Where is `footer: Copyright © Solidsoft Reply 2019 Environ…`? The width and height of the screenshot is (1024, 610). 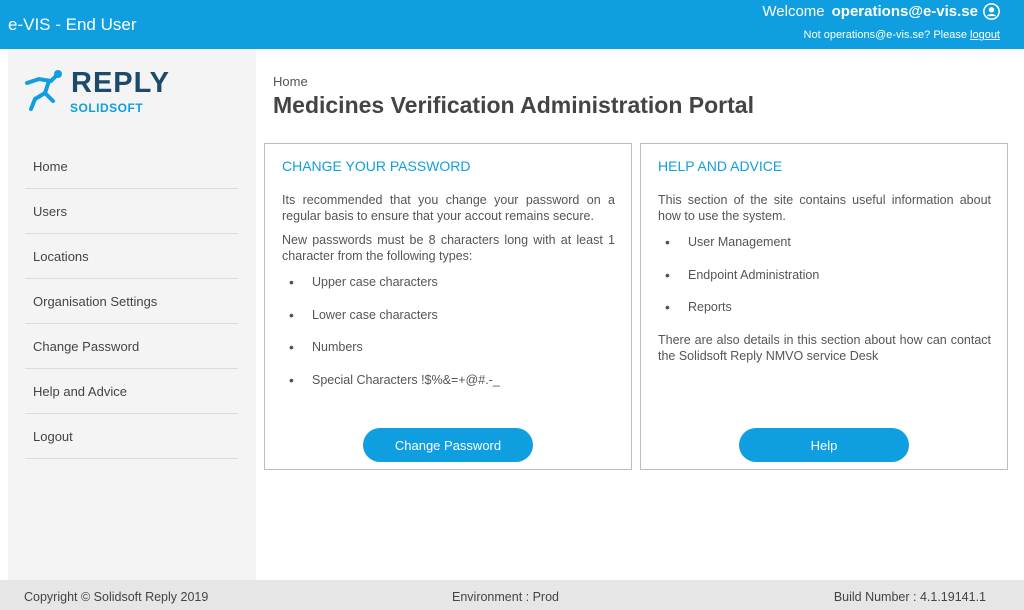 footer: Copyright © Solidsoft Reply 2019 Environ… is located at coordinates (512, 595).